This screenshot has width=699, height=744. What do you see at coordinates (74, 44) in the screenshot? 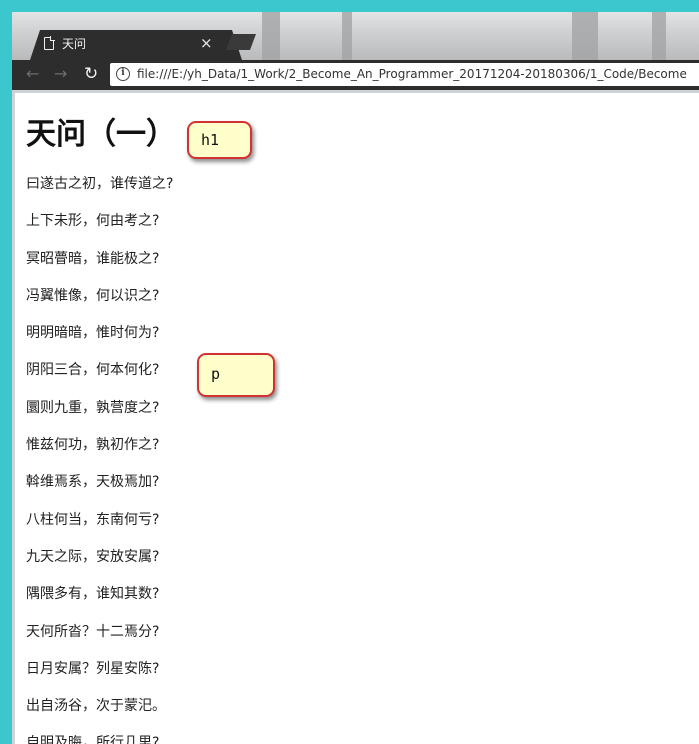
I see `tab-title: 天问` at bounding box center [74, 44].